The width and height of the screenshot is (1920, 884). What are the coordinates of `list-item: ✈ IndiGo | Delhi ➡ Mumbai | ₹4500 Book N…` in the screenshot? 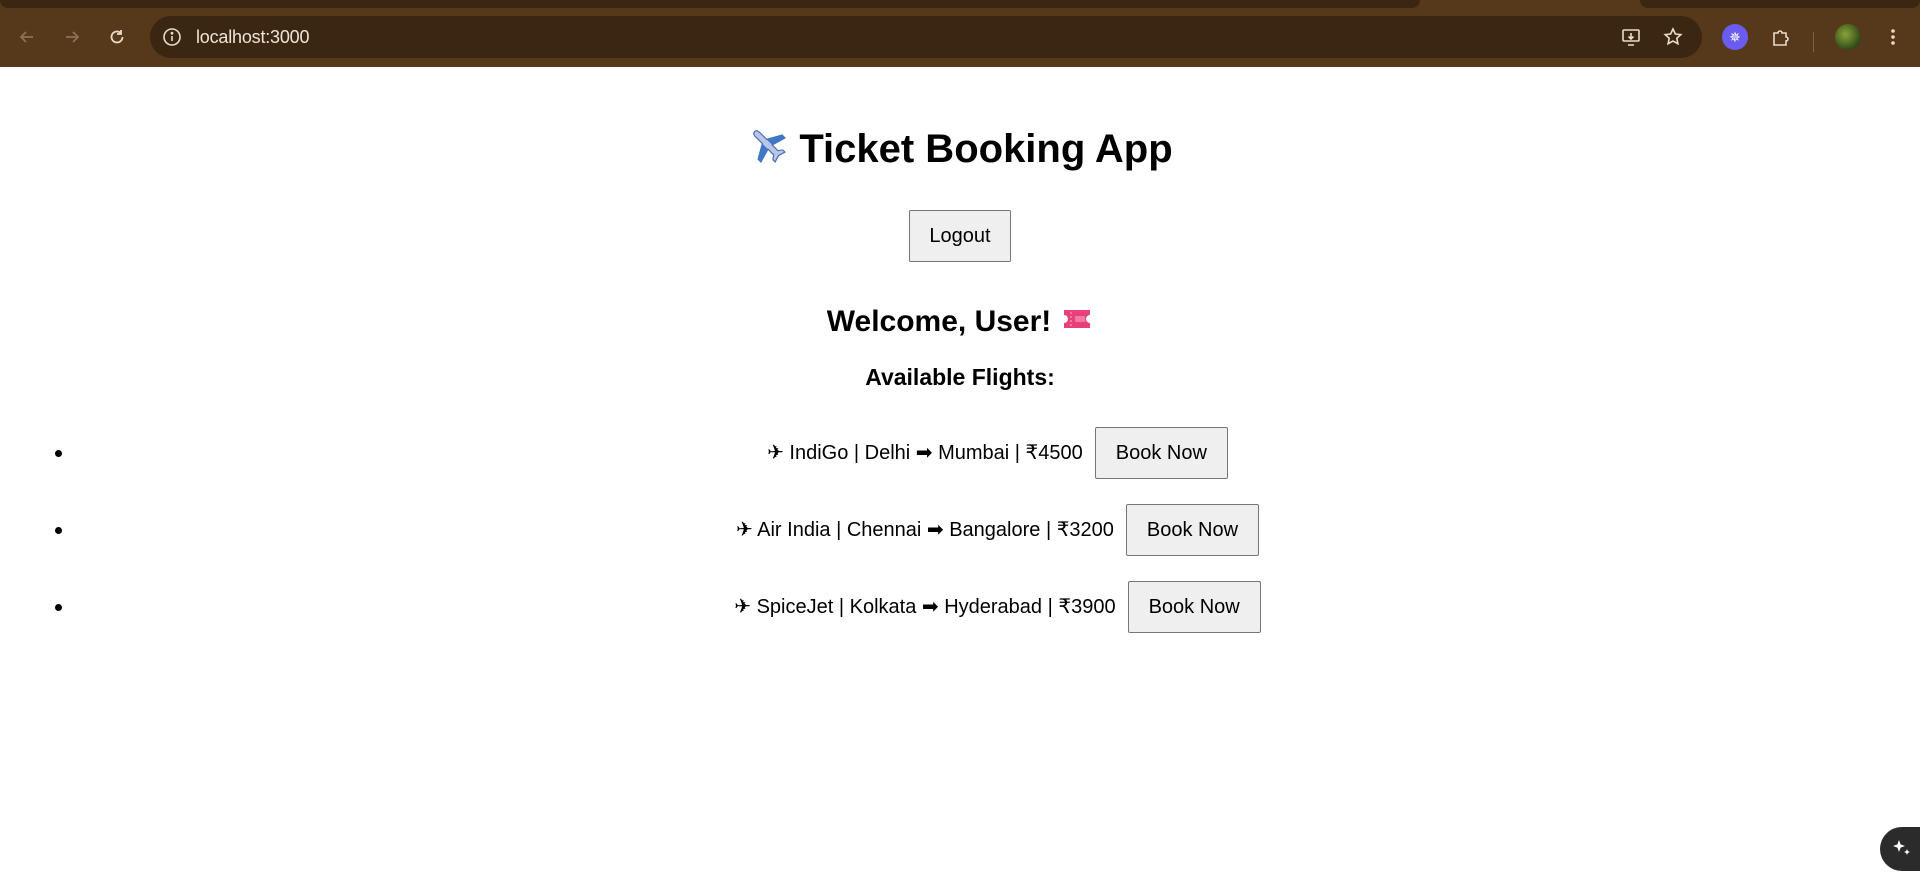 It's located at (960, 453).